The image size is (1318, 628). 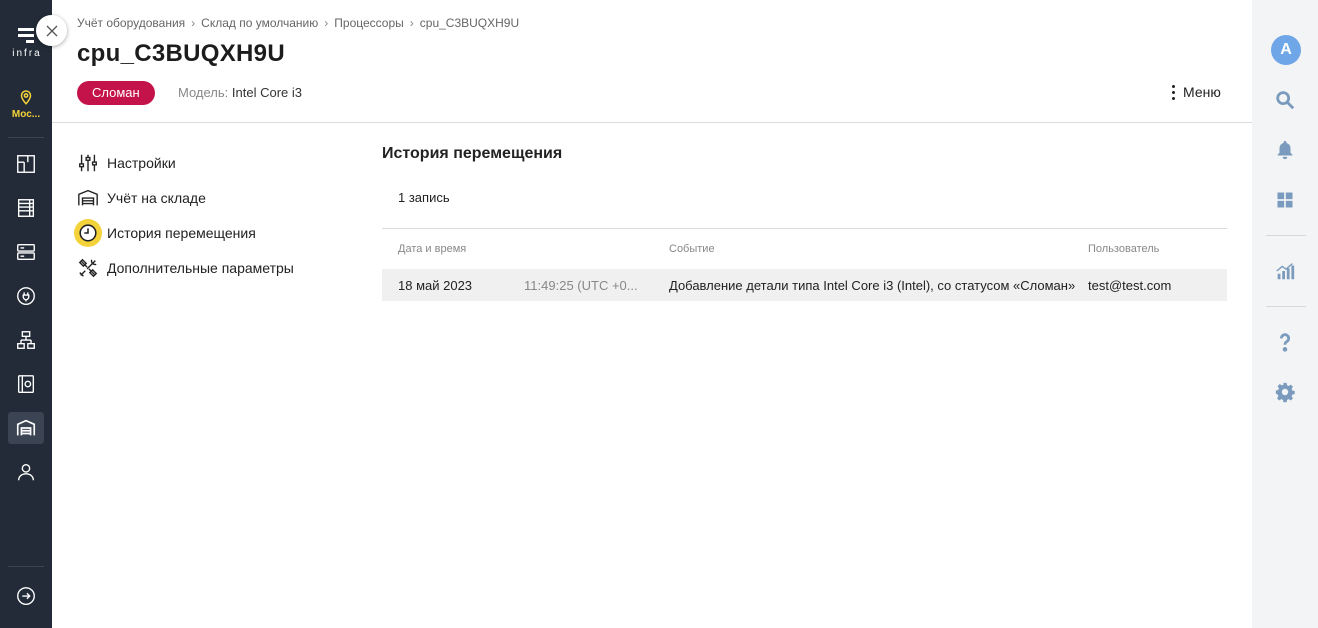 What do you see at coordinates (878, 249) in the screenshot?
I see `column-header-event: Событие` at bounding box center [878, 249].